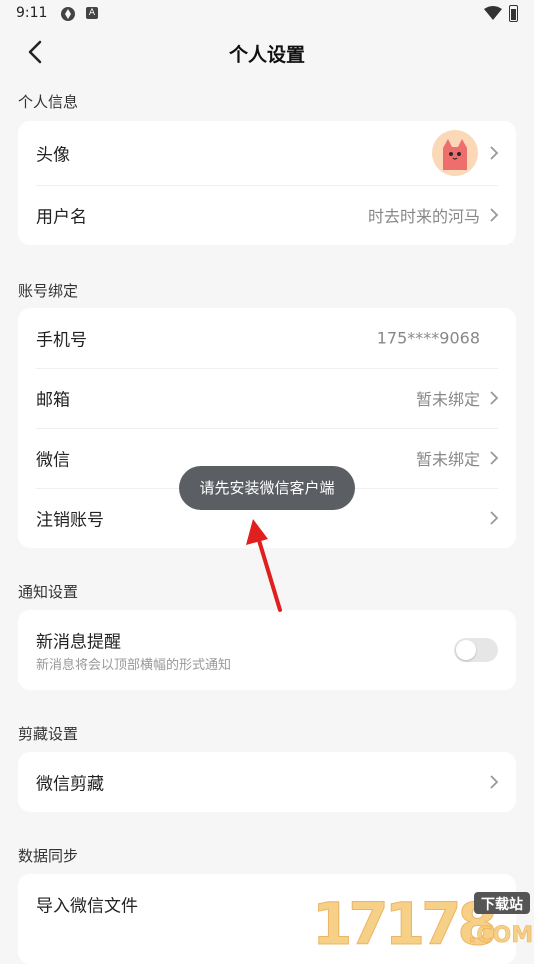 This screenshot has height=964, width=534. I want to click on status-bar: 9:11 A, so click(267, 15).